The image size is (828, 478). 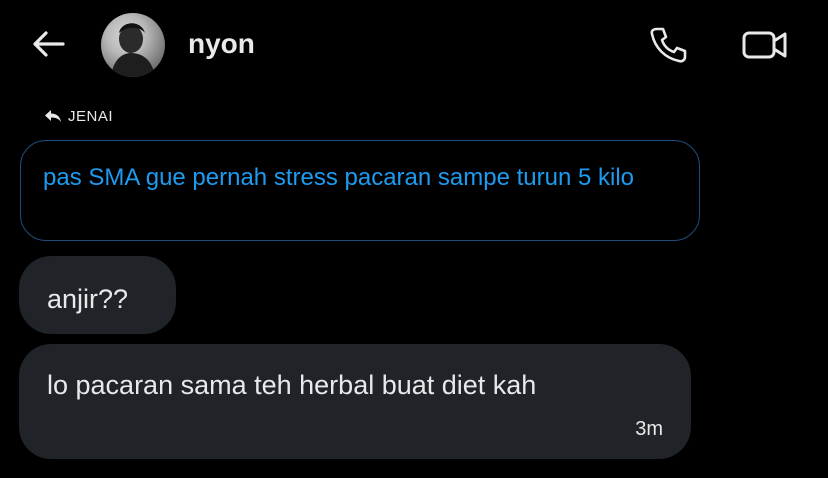 I want to click on avatar, so click(x=133, y=45).